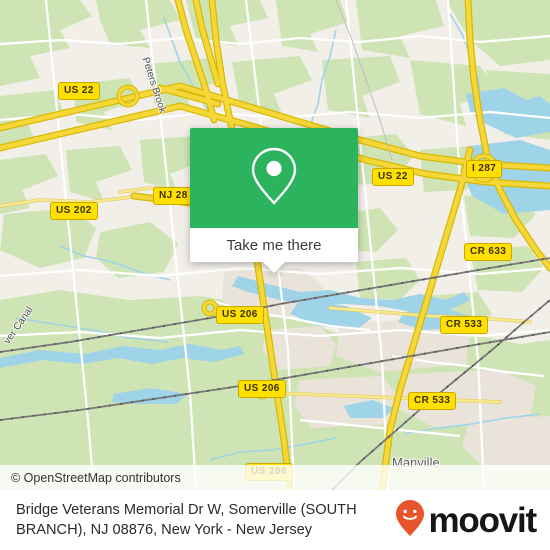  I want to click on road-shield-nj28: NJ 28, so click(173, 196).